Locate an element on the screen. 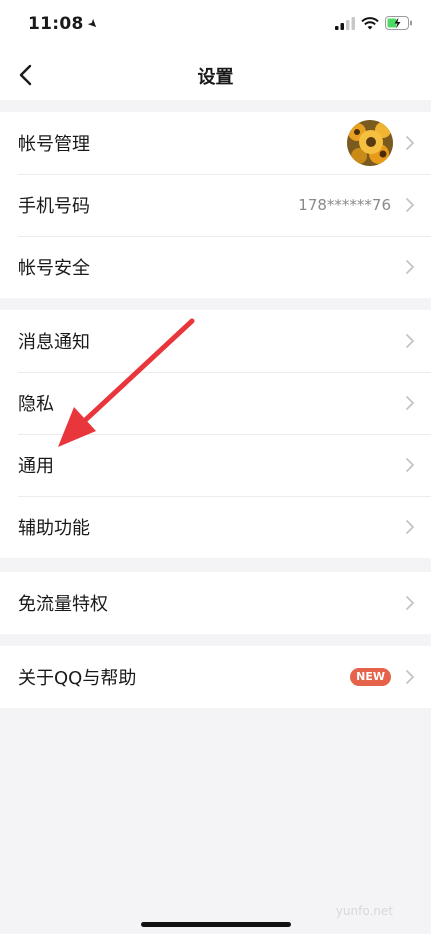 The height and width of the screenshot is (934, 431). row-label: 隐私 is located at coordinates (36, 404).